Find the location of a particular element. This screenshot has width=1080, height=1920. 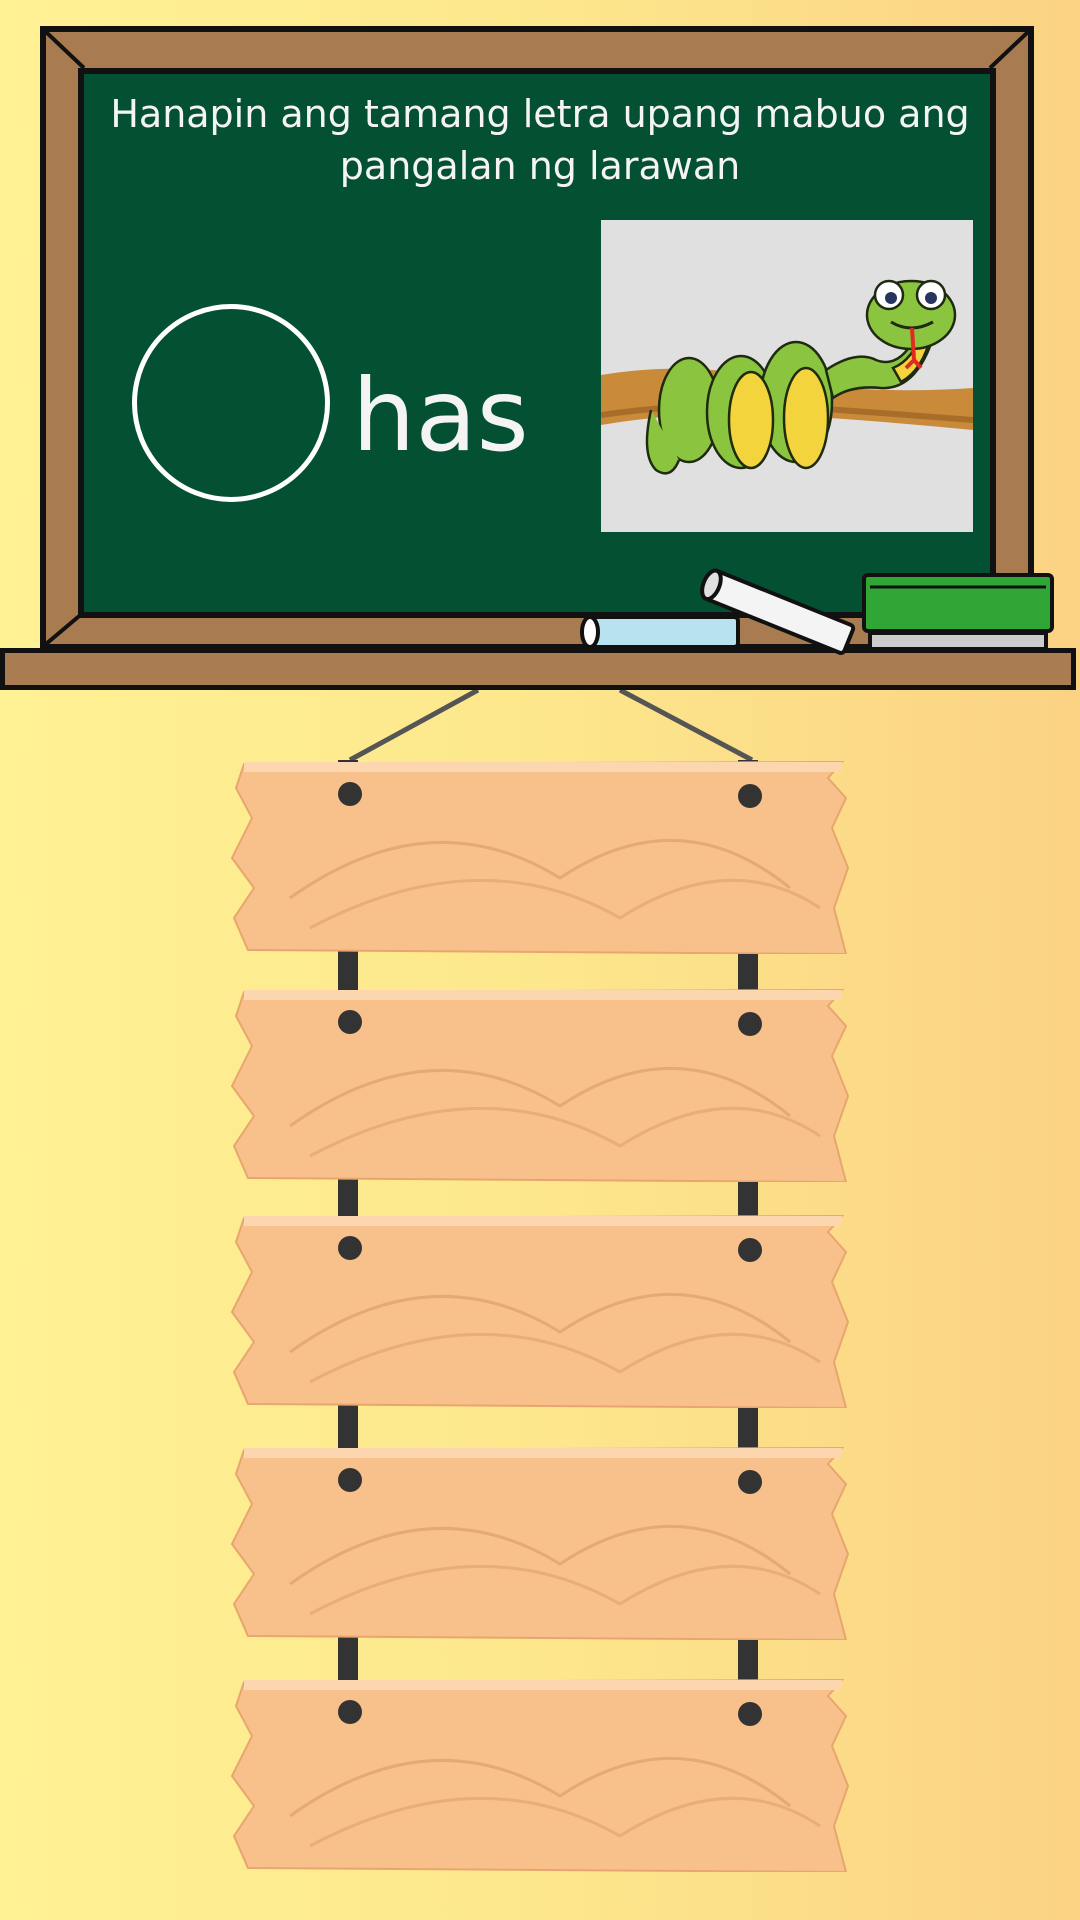

instruction-line-2: pangalan ng larawan is located at coordinates (540, 166).